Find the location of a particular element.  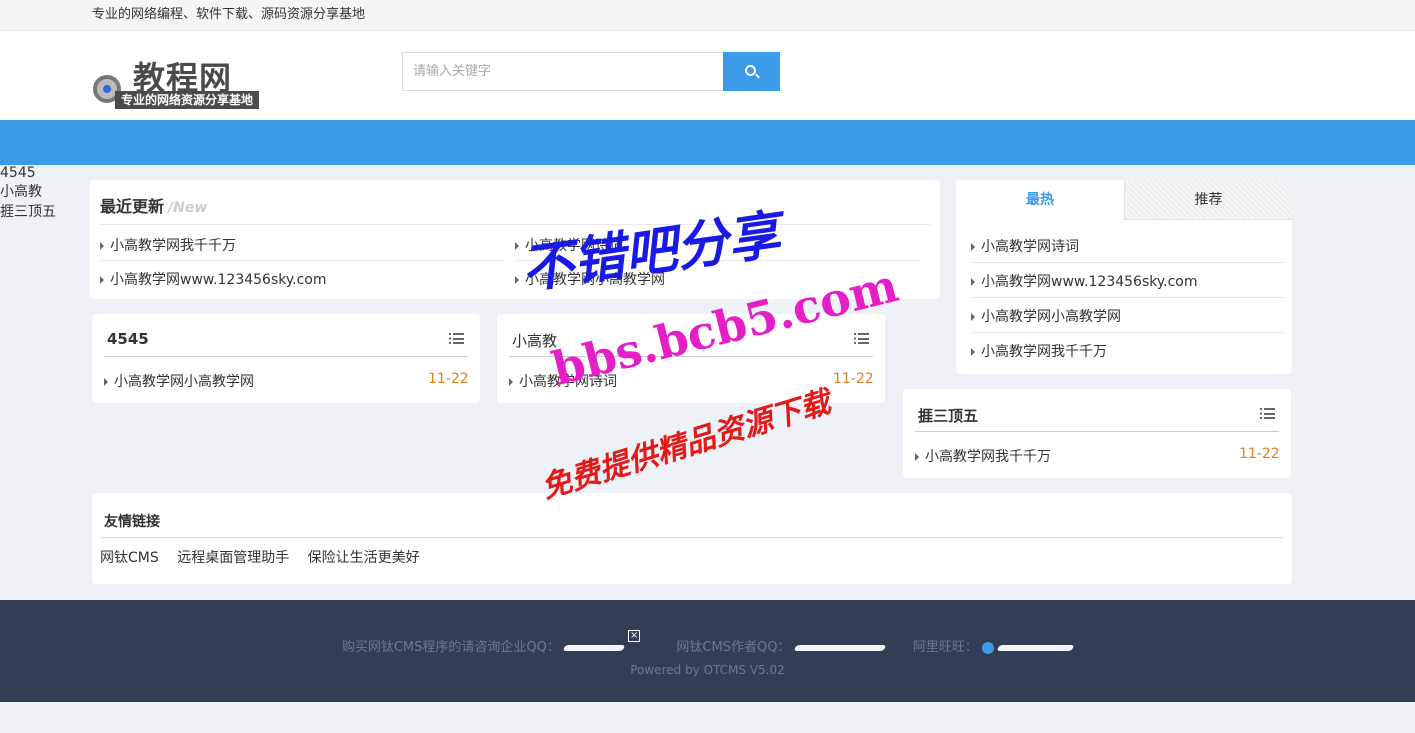

friend-link: 网钛CMS is located at coordinates (129, 558).